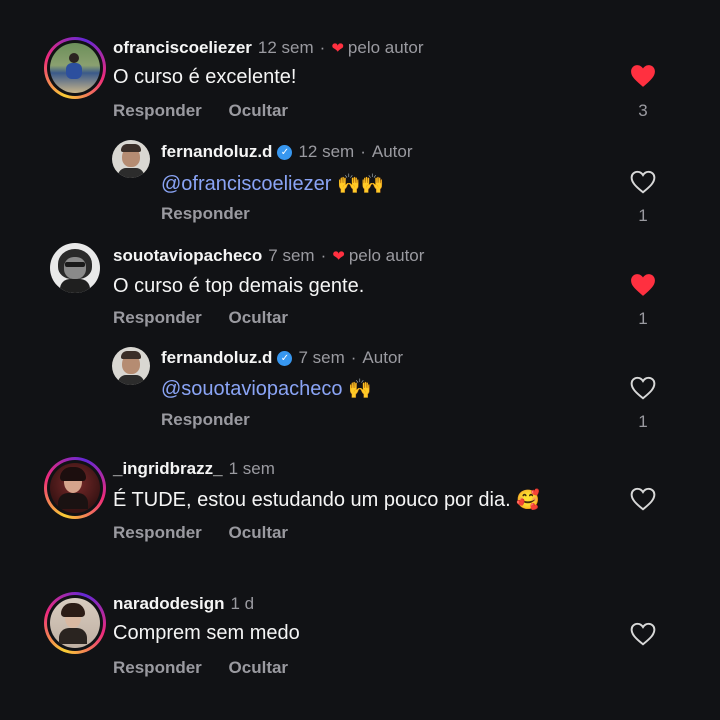 The image size is (720, 720). What do you see at coordinates (242, 603) in the screenshot?
I see `timestamp: 1 d` at bounding box center [242, 603].